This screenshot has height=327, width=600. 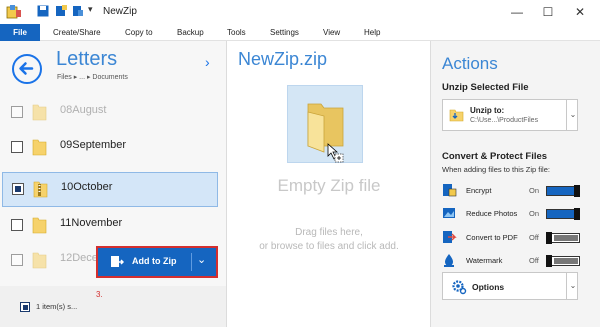 What do you see at coordinates (284, 32) in the screenshot?
I see `menu-settings: Settings` at bounding box center [284, 32].